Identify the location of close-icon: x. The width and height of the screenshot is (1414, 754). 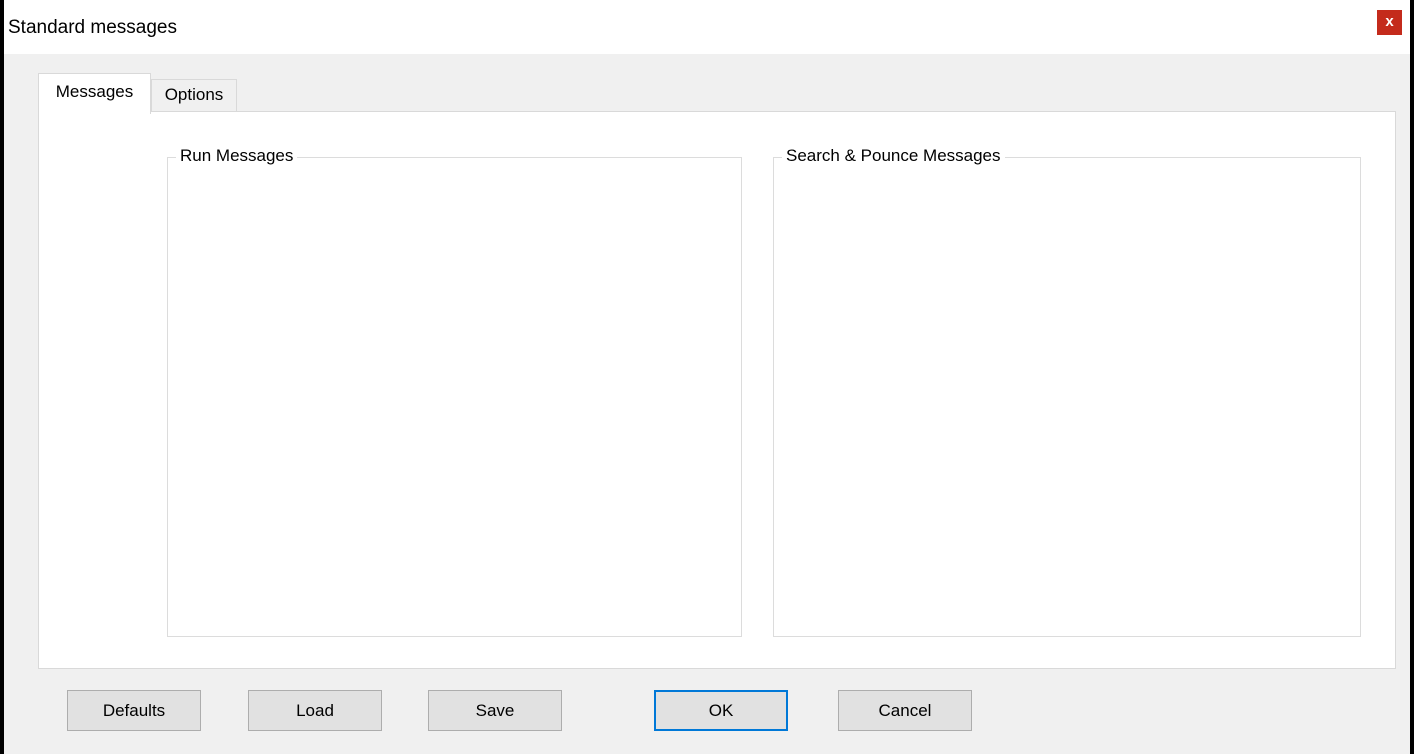
(1389, 21).